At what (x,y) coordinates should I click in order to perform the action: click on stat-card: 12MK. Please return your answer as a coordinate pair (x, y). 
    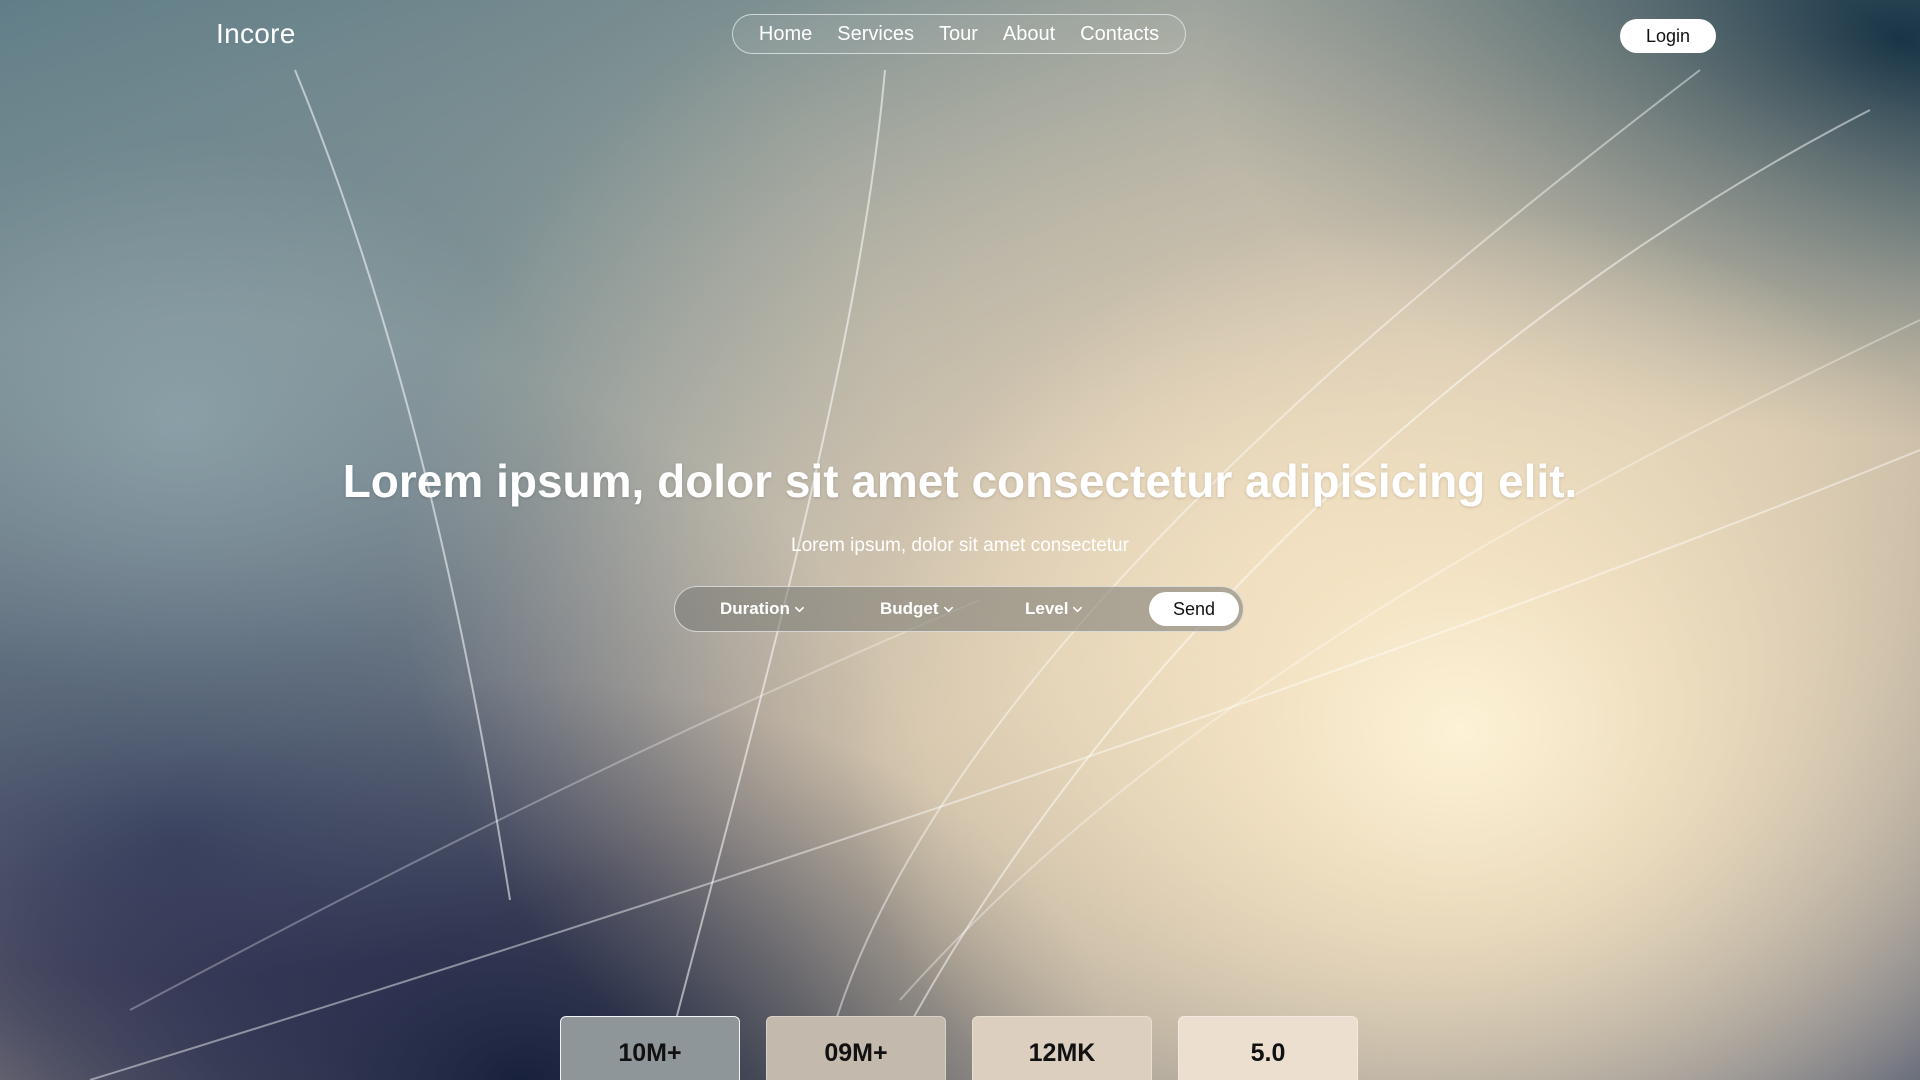
    Looking at the image, I should click on (1062, 1048).